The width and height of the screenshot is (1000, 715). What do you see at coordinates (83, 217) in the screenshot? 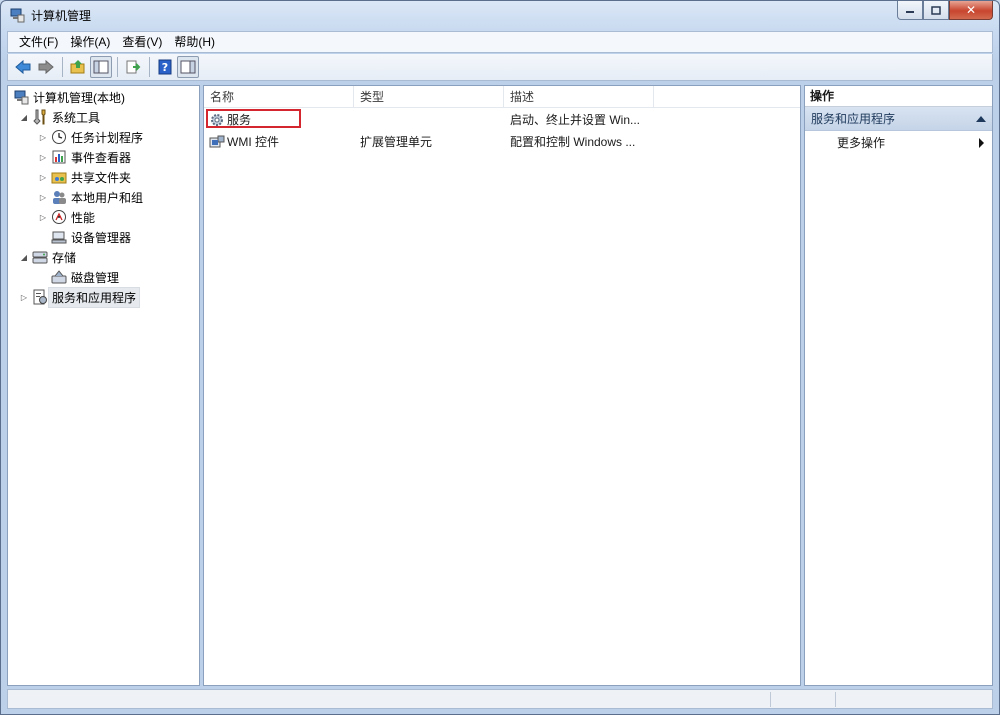
I see `tree-item-label: 性能` at bounding box center [83, 217].